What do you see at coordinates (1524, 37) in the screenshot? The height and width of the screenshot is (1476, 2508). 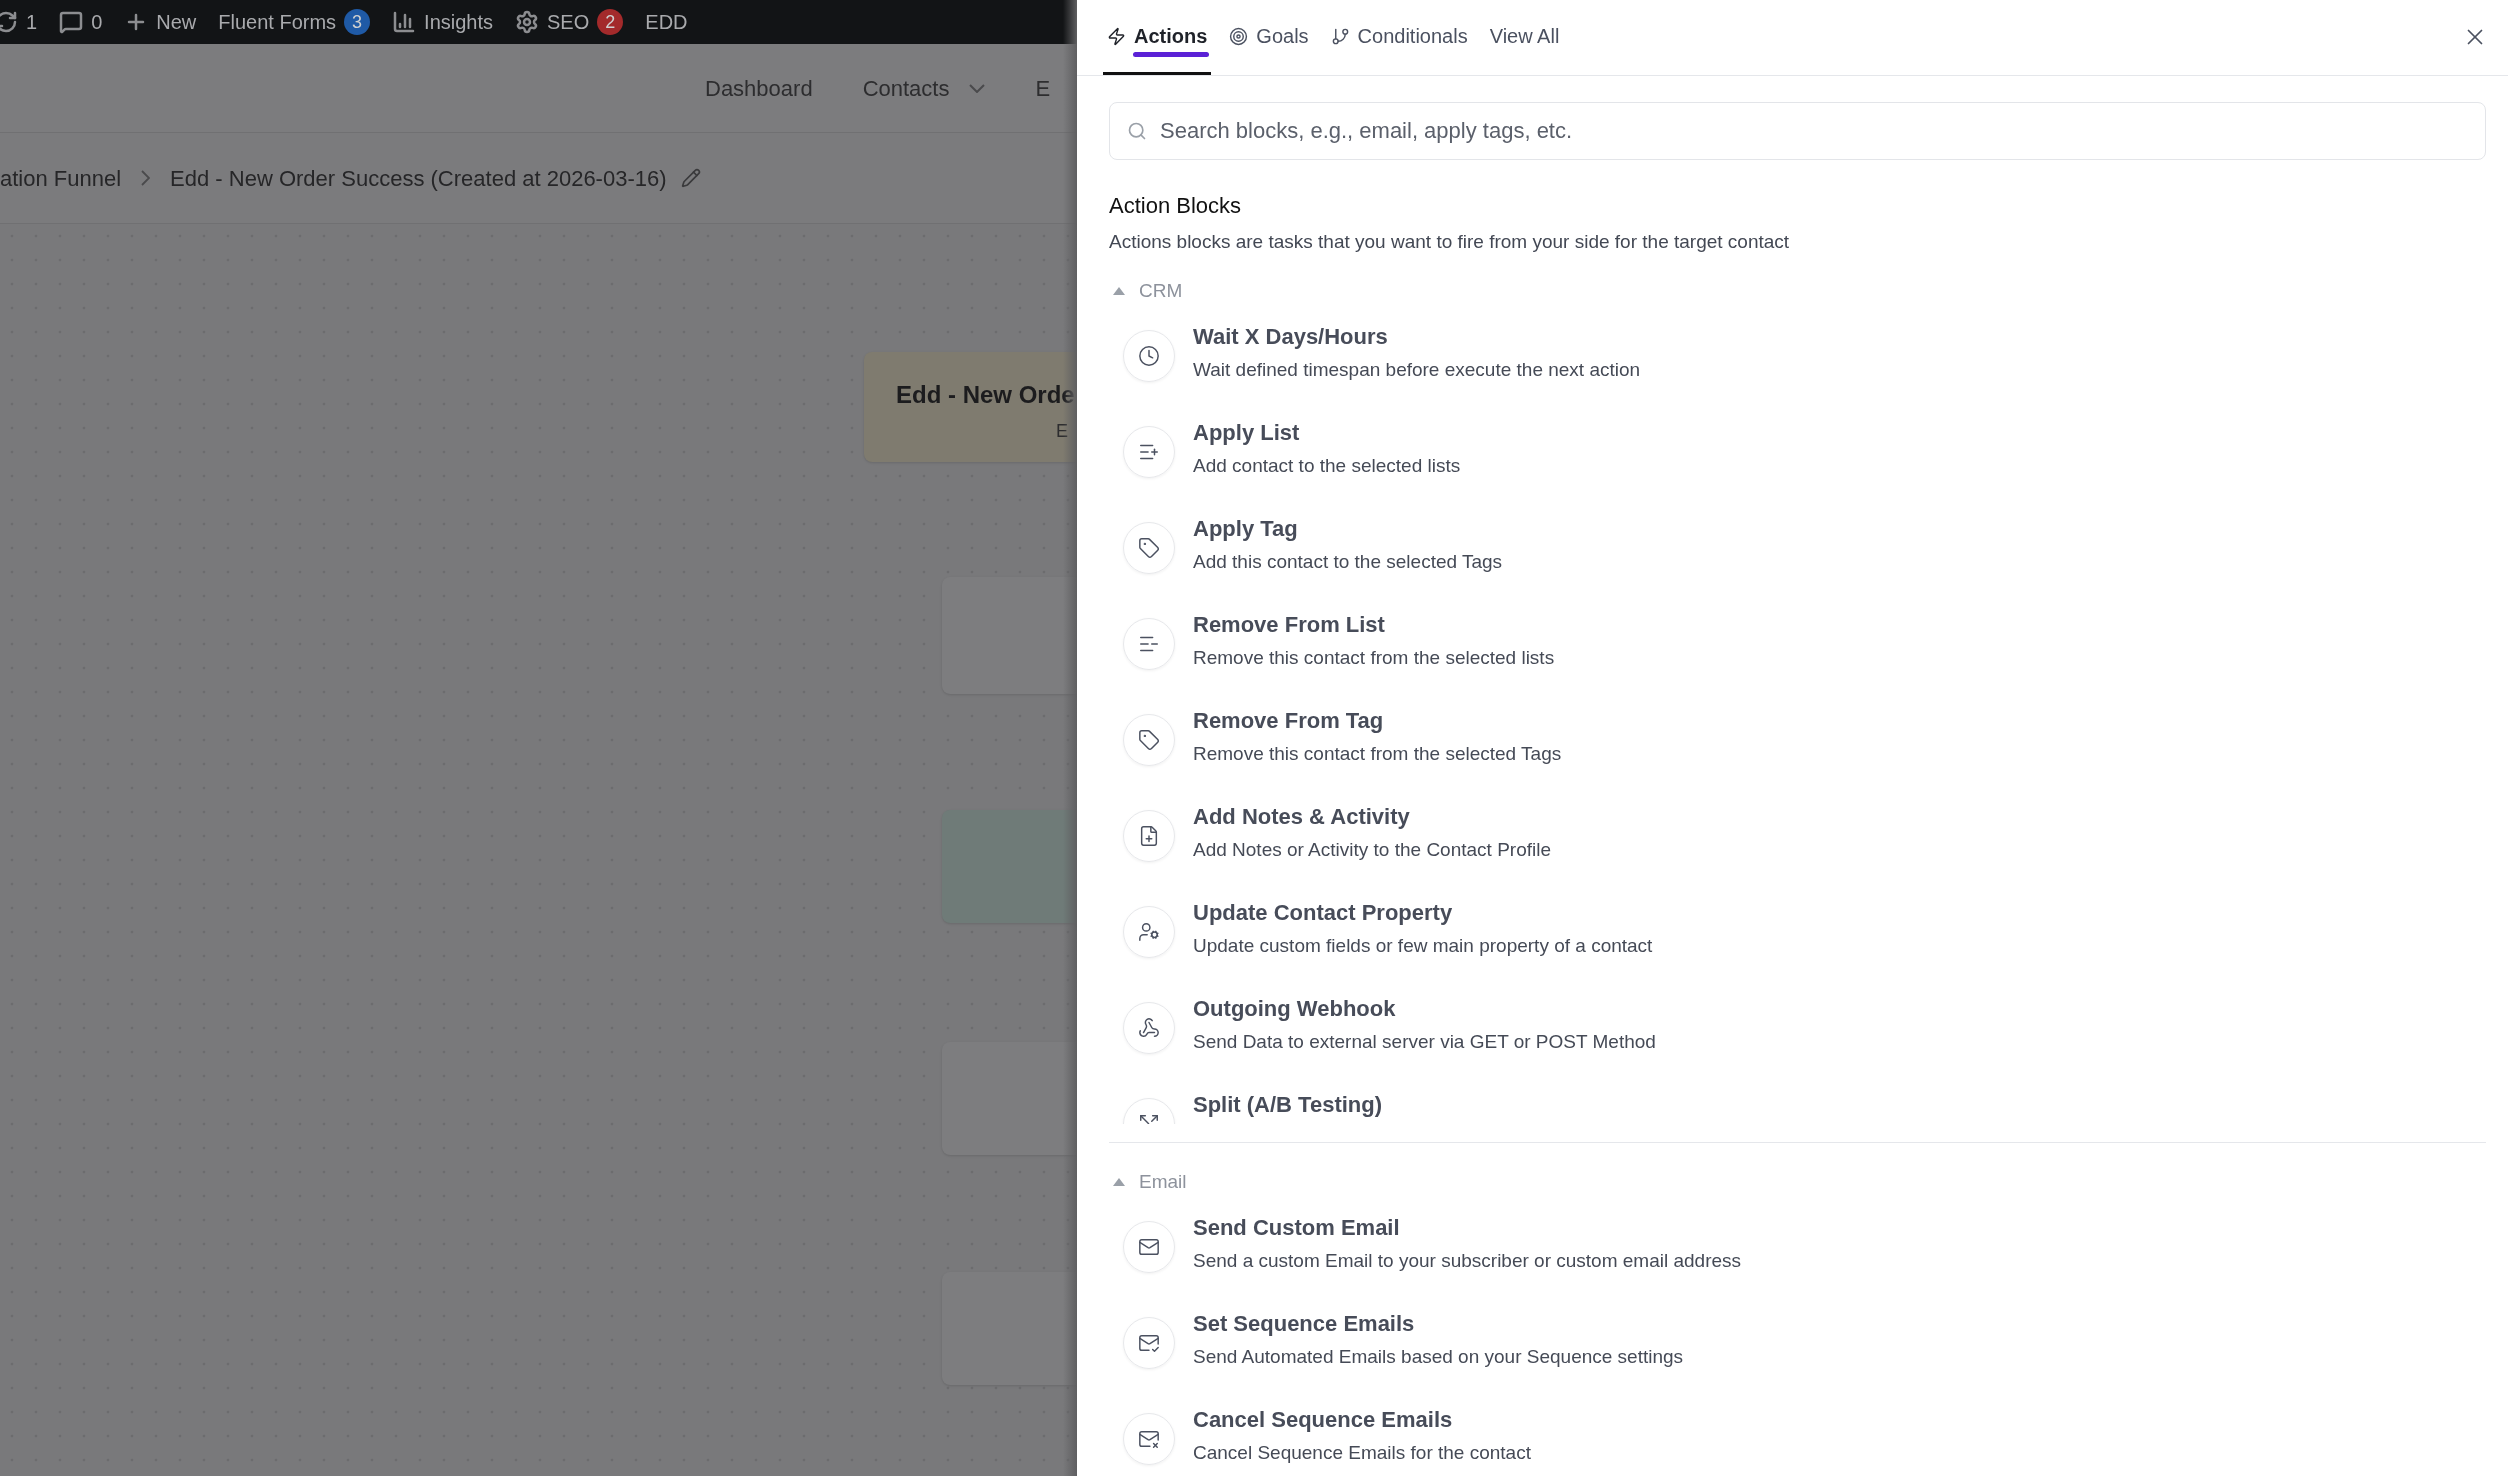 I see `tab: View All` at bounding box center [1524, 37].